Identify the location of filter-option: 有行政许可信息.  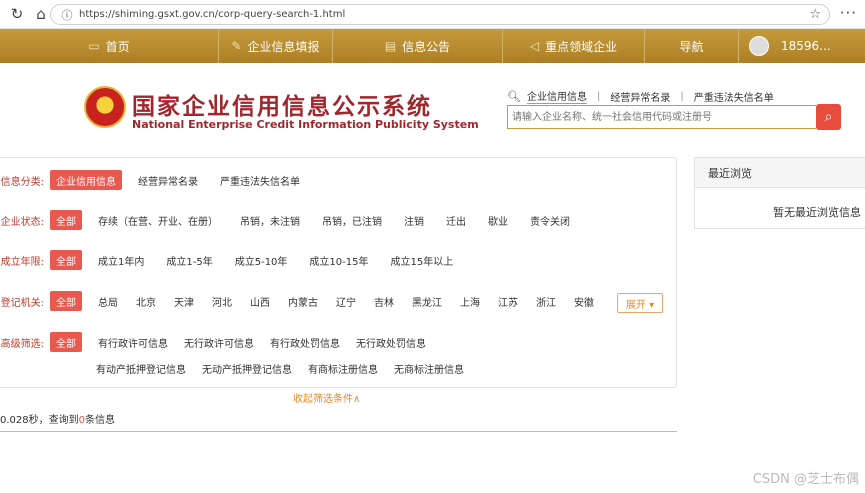
(133, 342).